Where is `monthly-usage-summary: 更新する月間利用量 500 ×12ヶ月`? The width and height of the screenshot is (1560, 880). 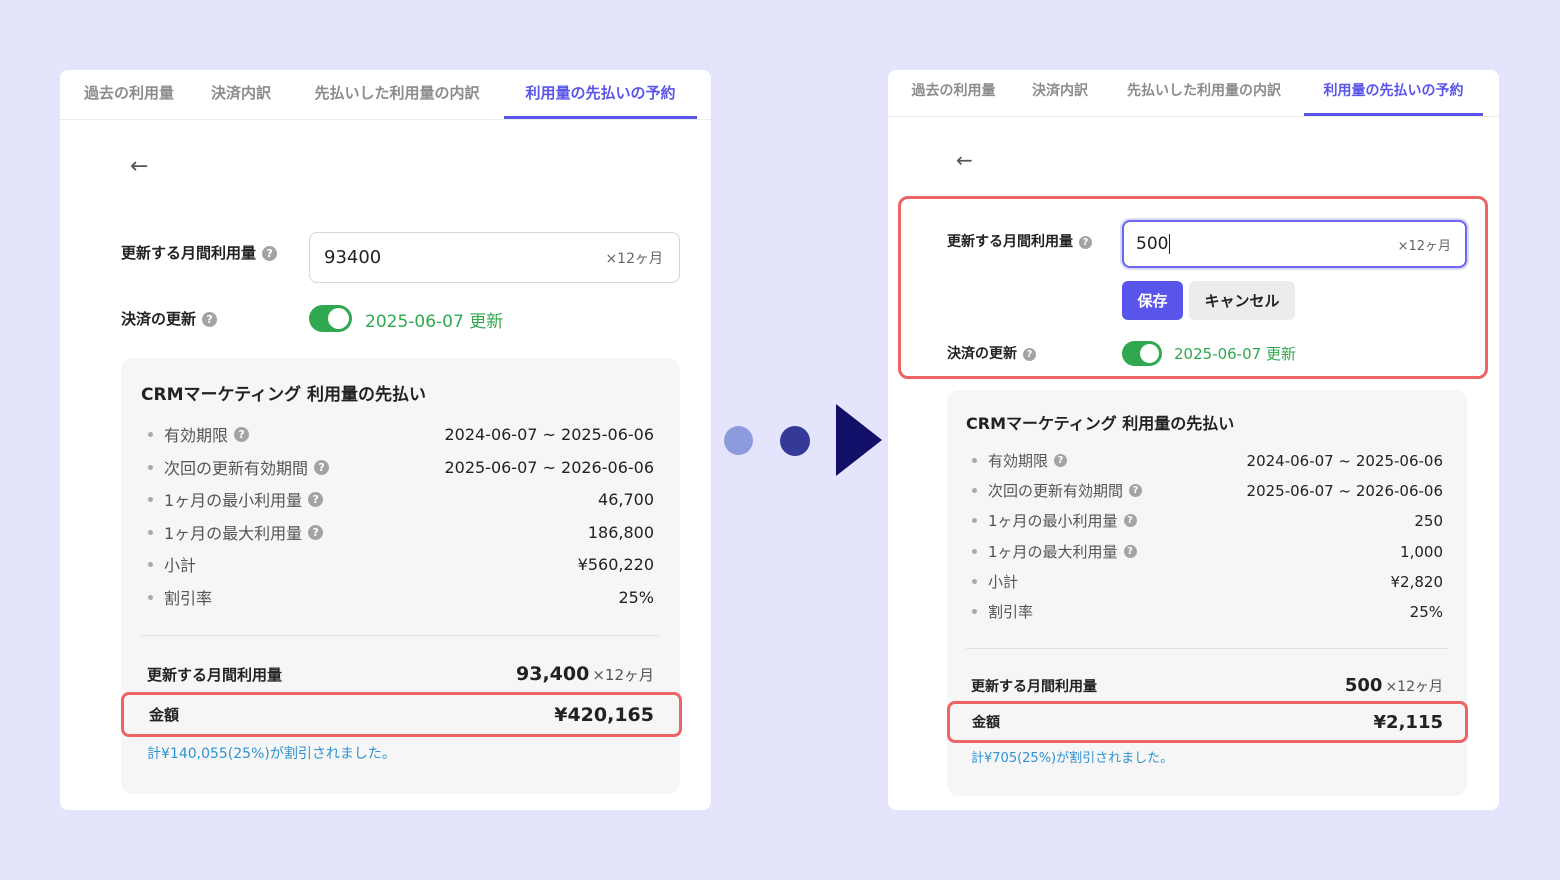 monthly-usage-summary: 更新する月間利用量 500 ×12ヶ月 is located at coordinates (1207, 685).